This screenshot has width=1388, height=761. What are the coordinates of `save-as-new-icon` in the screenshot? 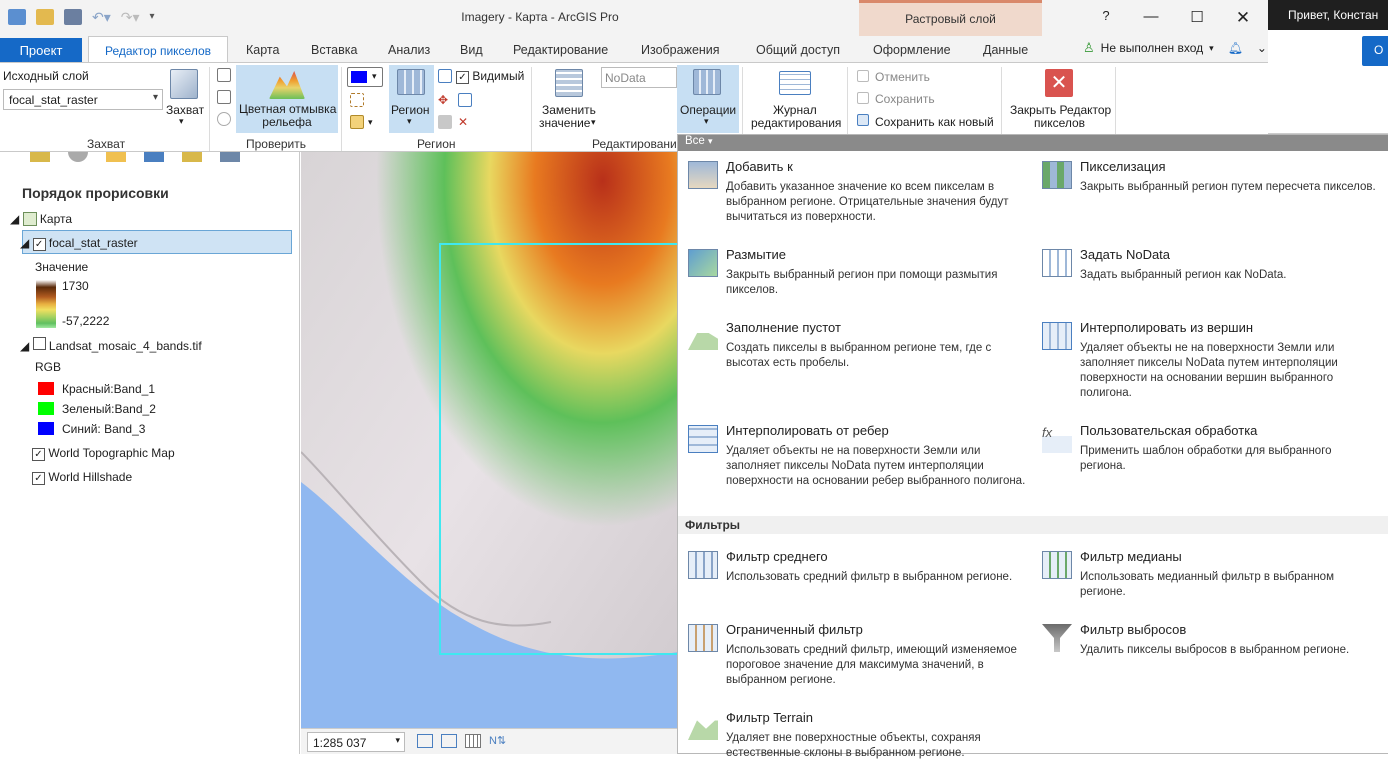 It's located at (863, 120).